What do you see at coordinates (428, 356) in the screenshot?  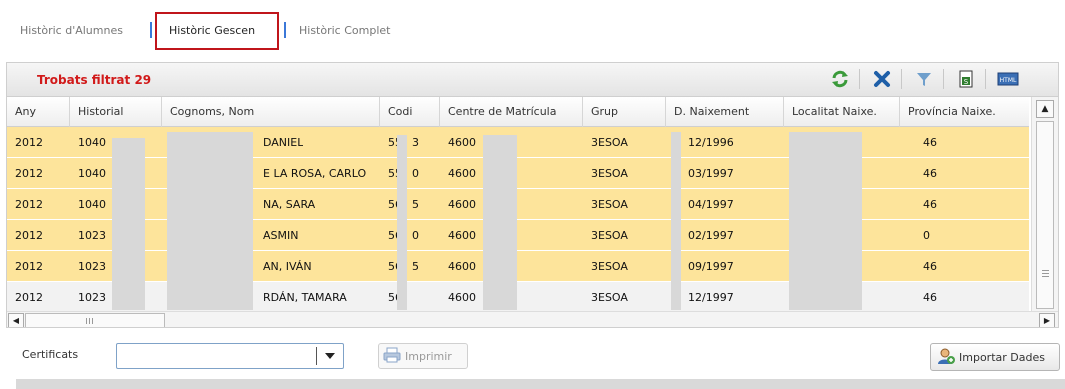 I see `print-label: Imprimir` at bounding box center [428, 356].